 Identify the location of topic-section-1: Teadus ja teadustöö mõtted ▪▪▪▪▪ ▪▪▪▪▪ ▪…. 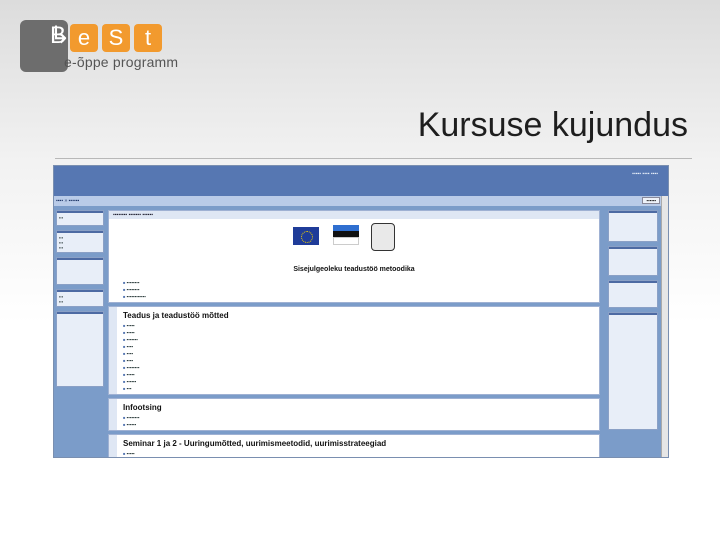
(354, 350).